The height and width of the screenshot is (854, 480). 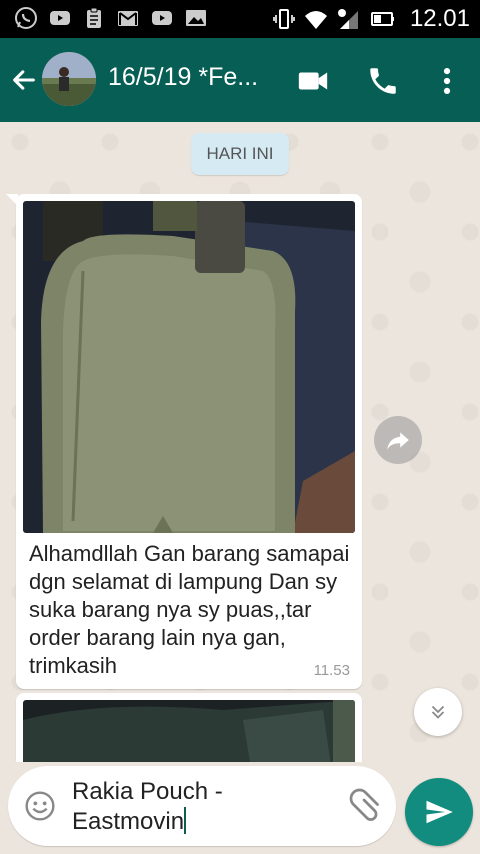 What do you see at coordinates (94, 17) in the screenshot?
I see `clipboard-icon` at bounding box center [94, 17].